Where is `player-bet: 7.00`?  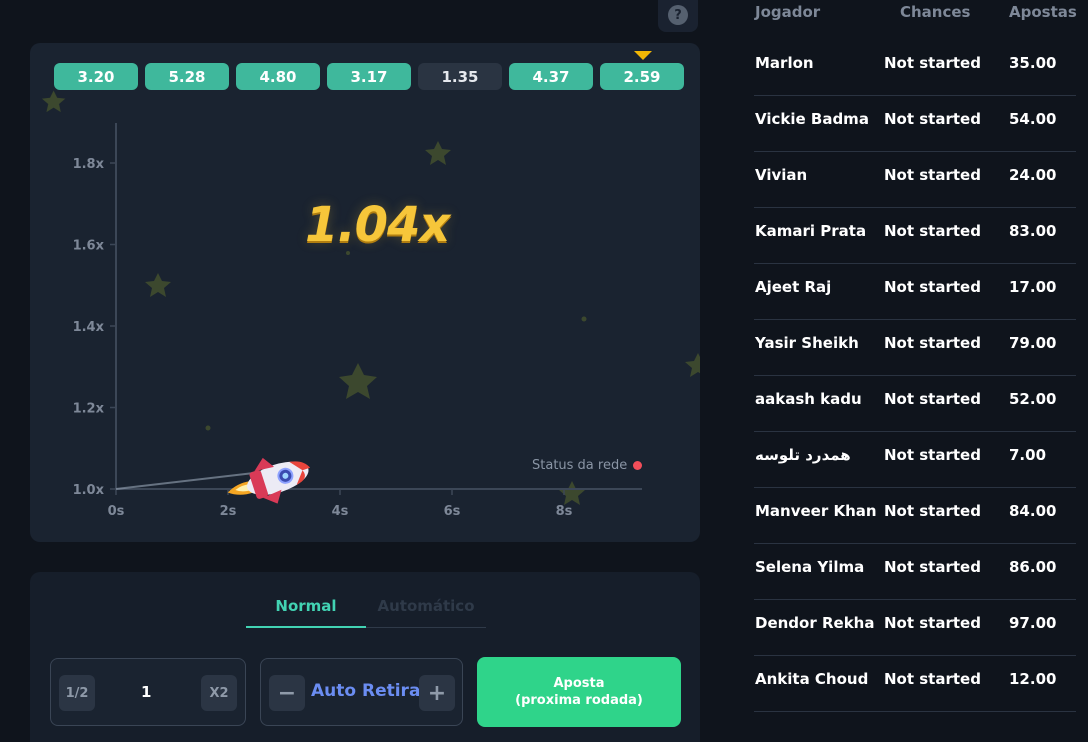 player-bet: 7.00 is located at coordinates (1028, 455).